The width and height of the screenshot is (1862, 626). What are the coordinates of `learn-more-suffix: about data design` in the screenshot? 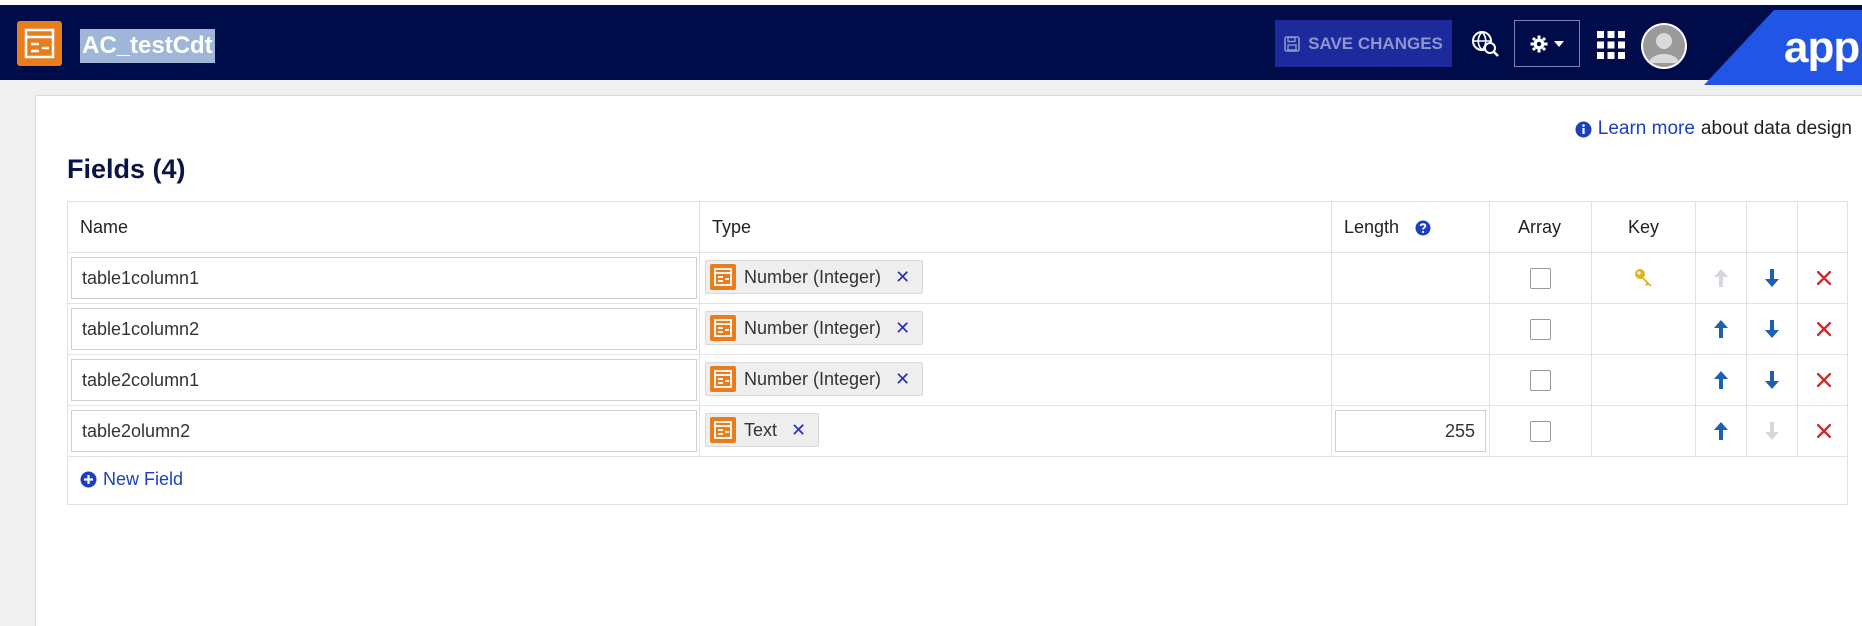 It's located at (1776, 128).